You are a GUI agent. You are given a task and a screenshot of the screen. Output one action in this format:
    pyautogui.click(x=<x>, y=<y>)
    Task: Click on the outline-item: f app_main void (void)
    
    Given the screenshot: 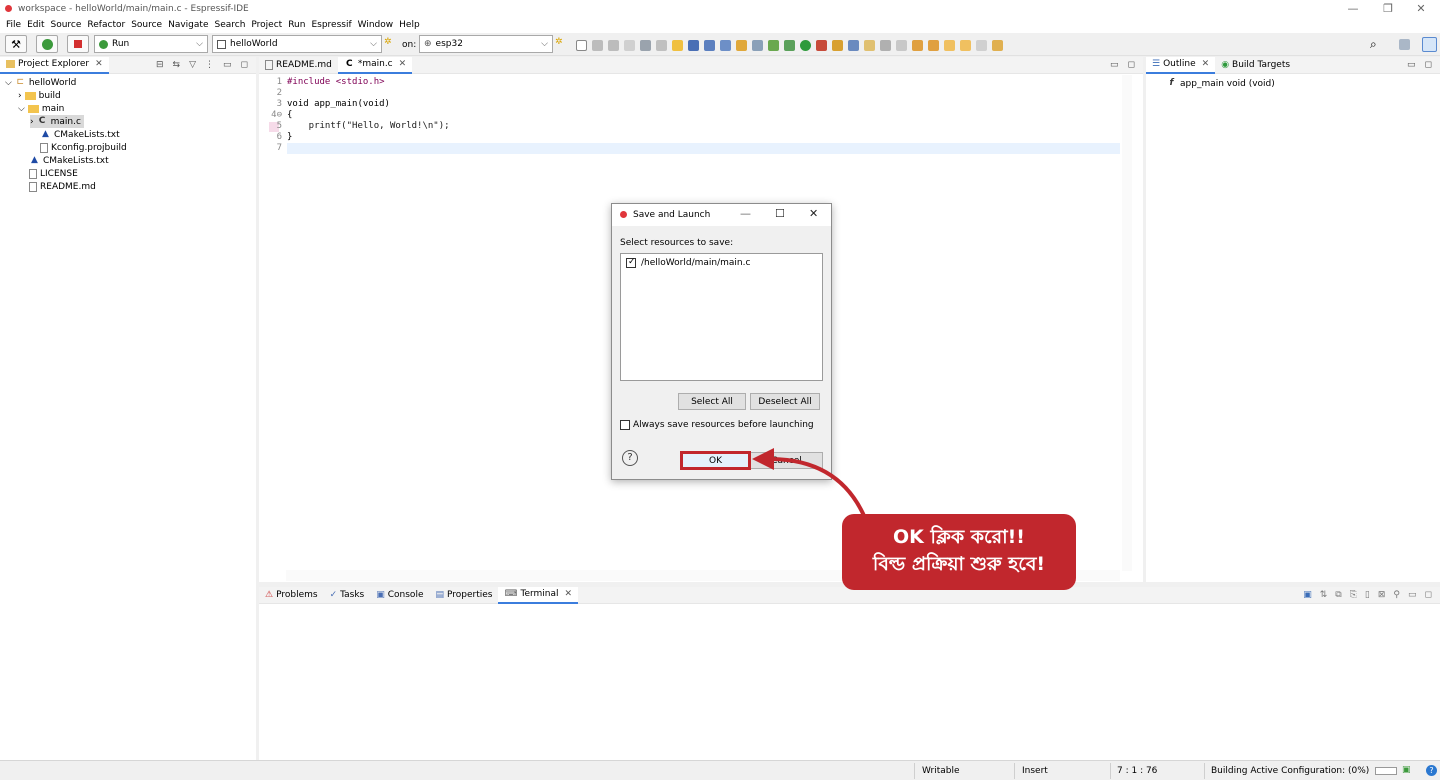 What is the action you would take?
    pyautogui.click(x=1220, y=83)
    